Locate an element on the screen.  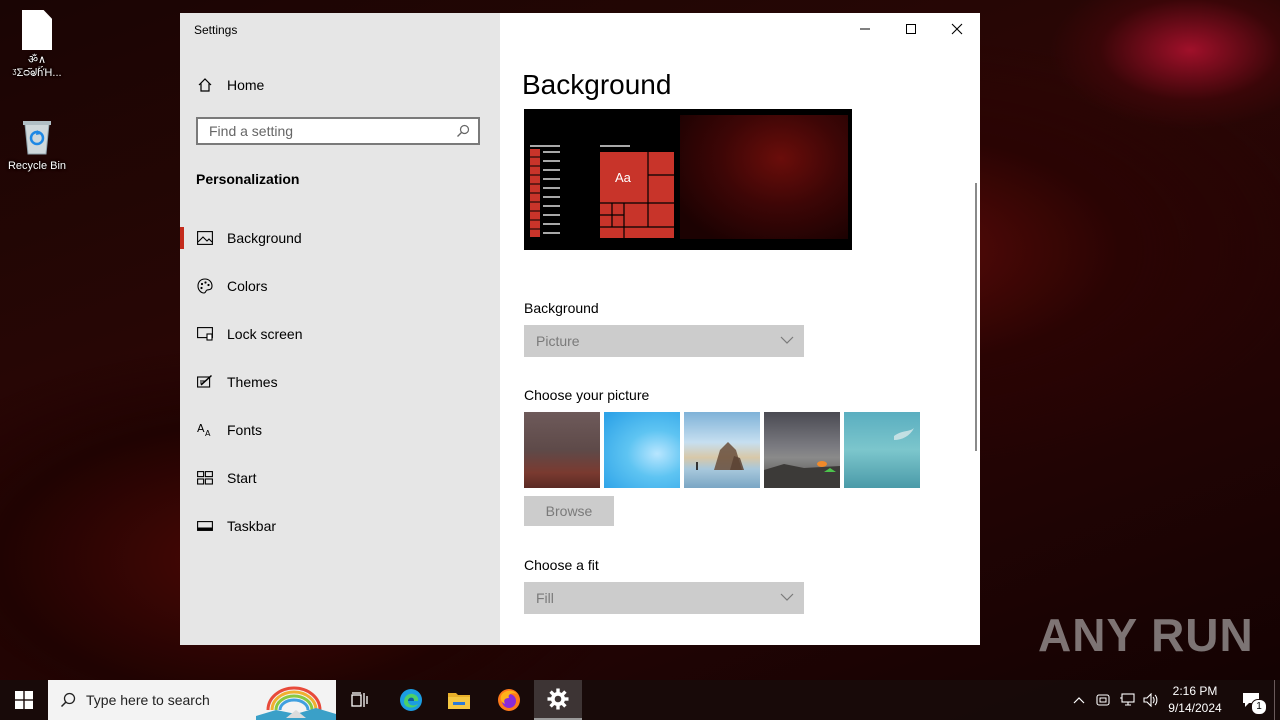
windows-logo-icon is located at coordinates (24, 700).